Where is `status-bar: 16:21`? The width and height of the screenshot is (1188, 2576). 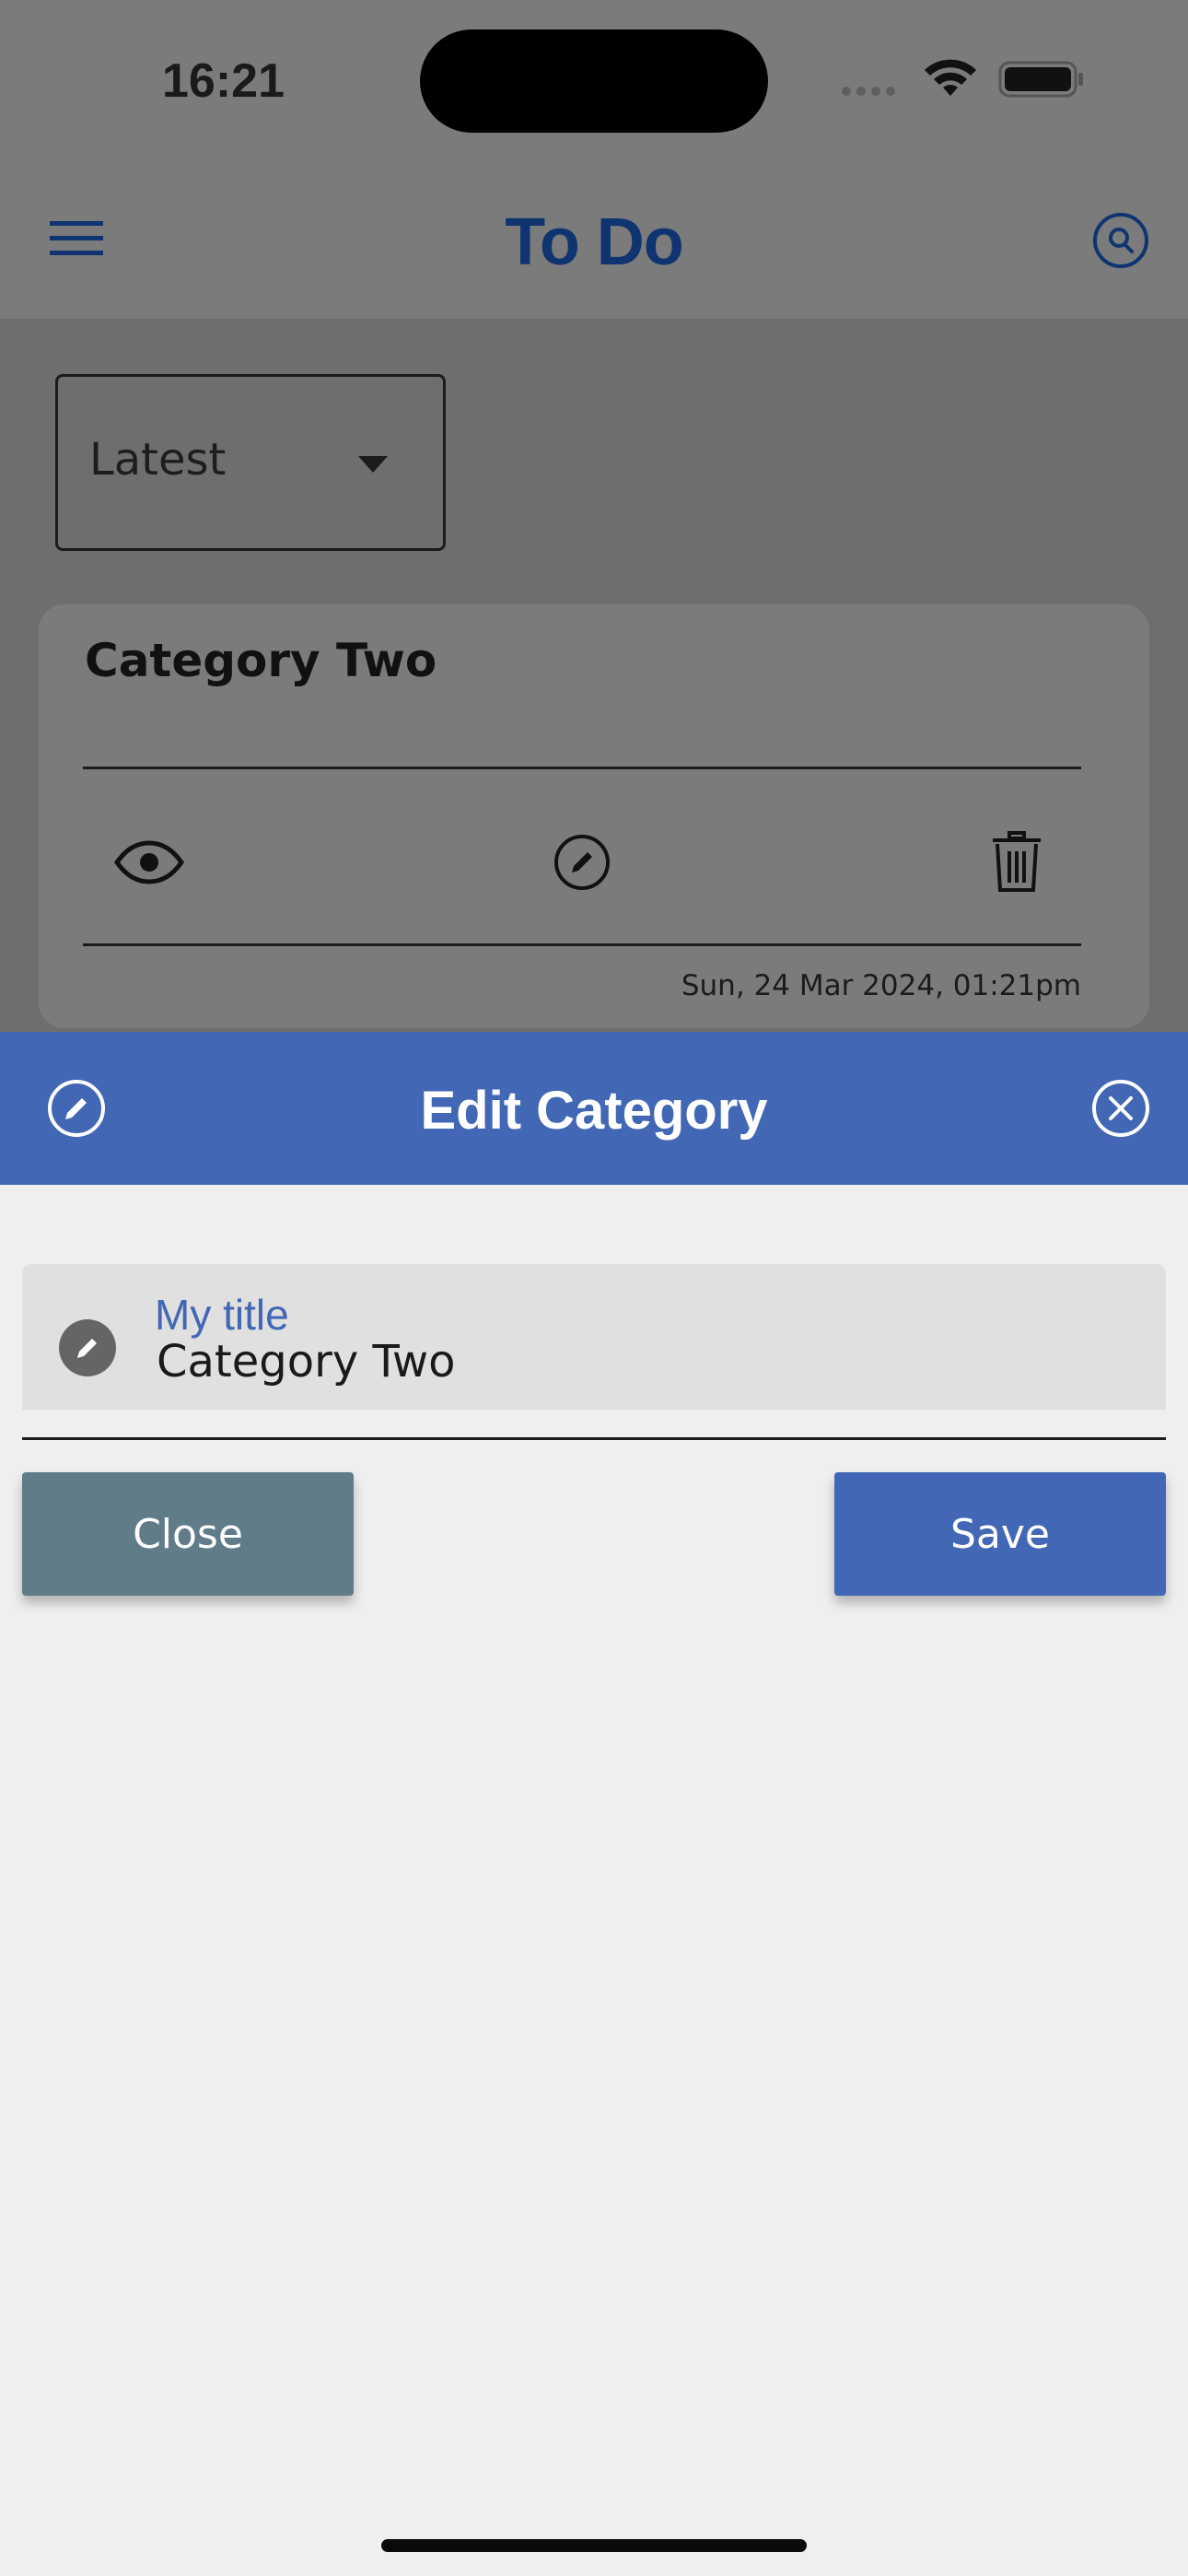
status-bar: 16:21 is located at coordinates (594, 78).